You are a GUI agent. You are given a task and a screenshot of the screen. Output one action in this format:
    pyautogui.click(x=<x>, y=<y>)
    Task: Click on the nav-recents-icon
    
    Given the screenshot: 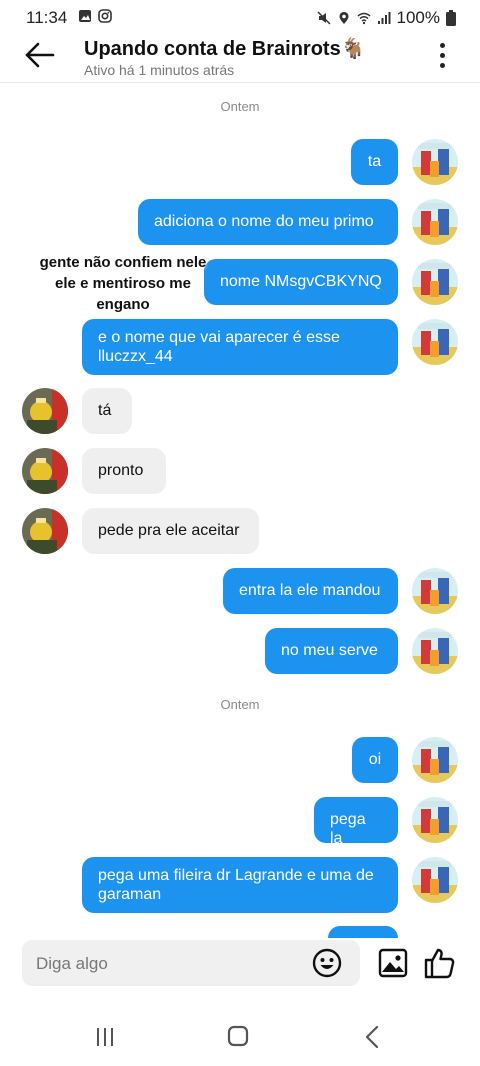 What is the action you would take?
    pyautogui.click(x=105, y=1037)
    